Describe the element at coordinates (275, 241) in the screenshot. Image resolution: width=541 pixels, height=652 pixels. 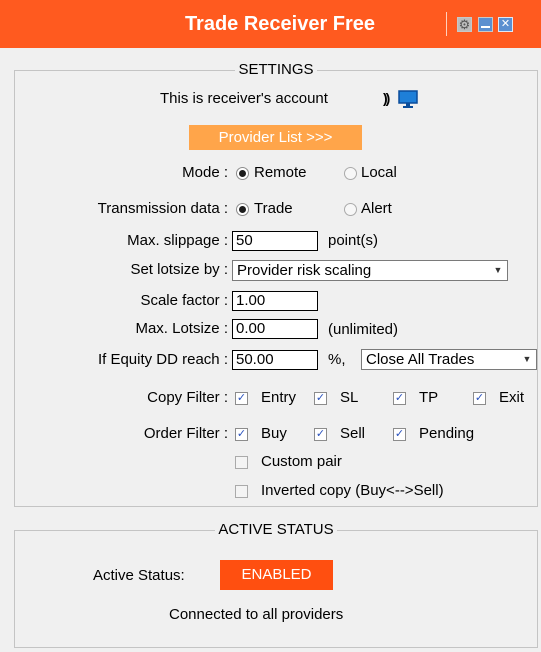
I see `max-slippage-input: 50` at that location.